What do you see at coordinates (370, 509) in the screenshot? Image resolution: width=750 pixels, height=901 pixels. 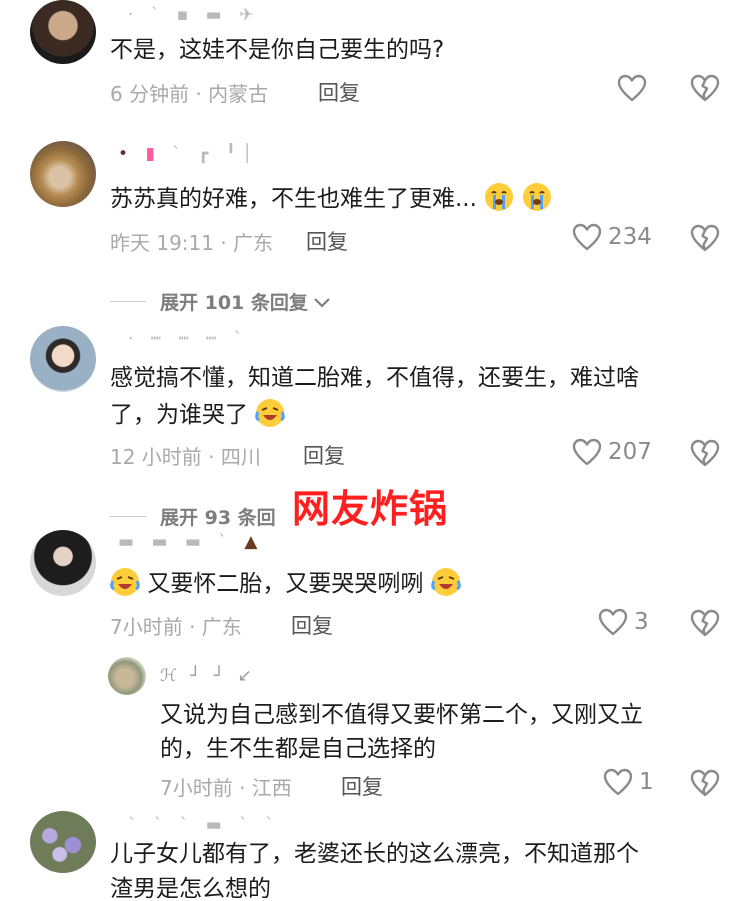 I see `overlay-caption: 网友炸锅` at bounding box center [370, 509].